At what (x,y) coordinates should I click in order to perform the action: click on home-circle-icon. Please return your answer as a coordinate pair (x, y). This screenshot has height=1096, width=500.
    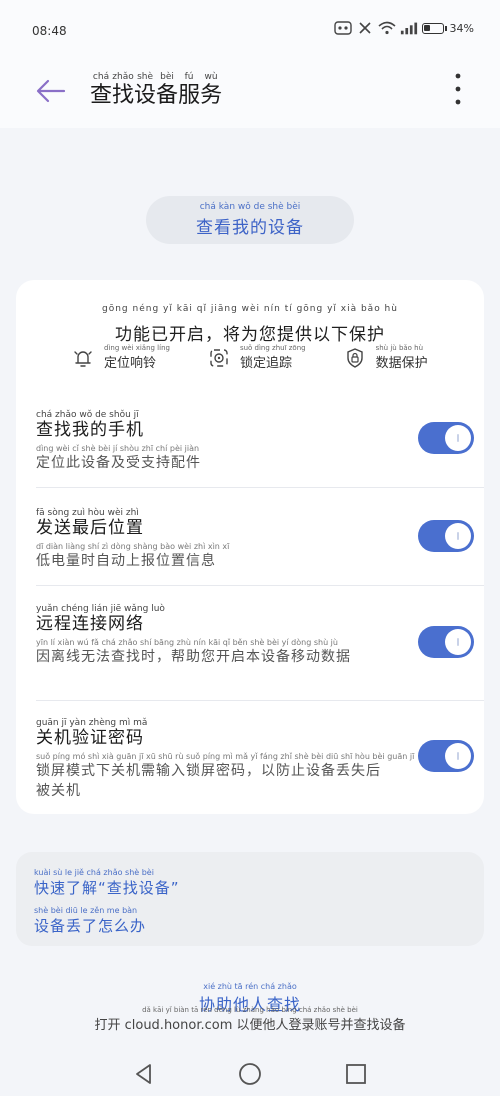
    Looking at the image, I should click on (250, 1074).